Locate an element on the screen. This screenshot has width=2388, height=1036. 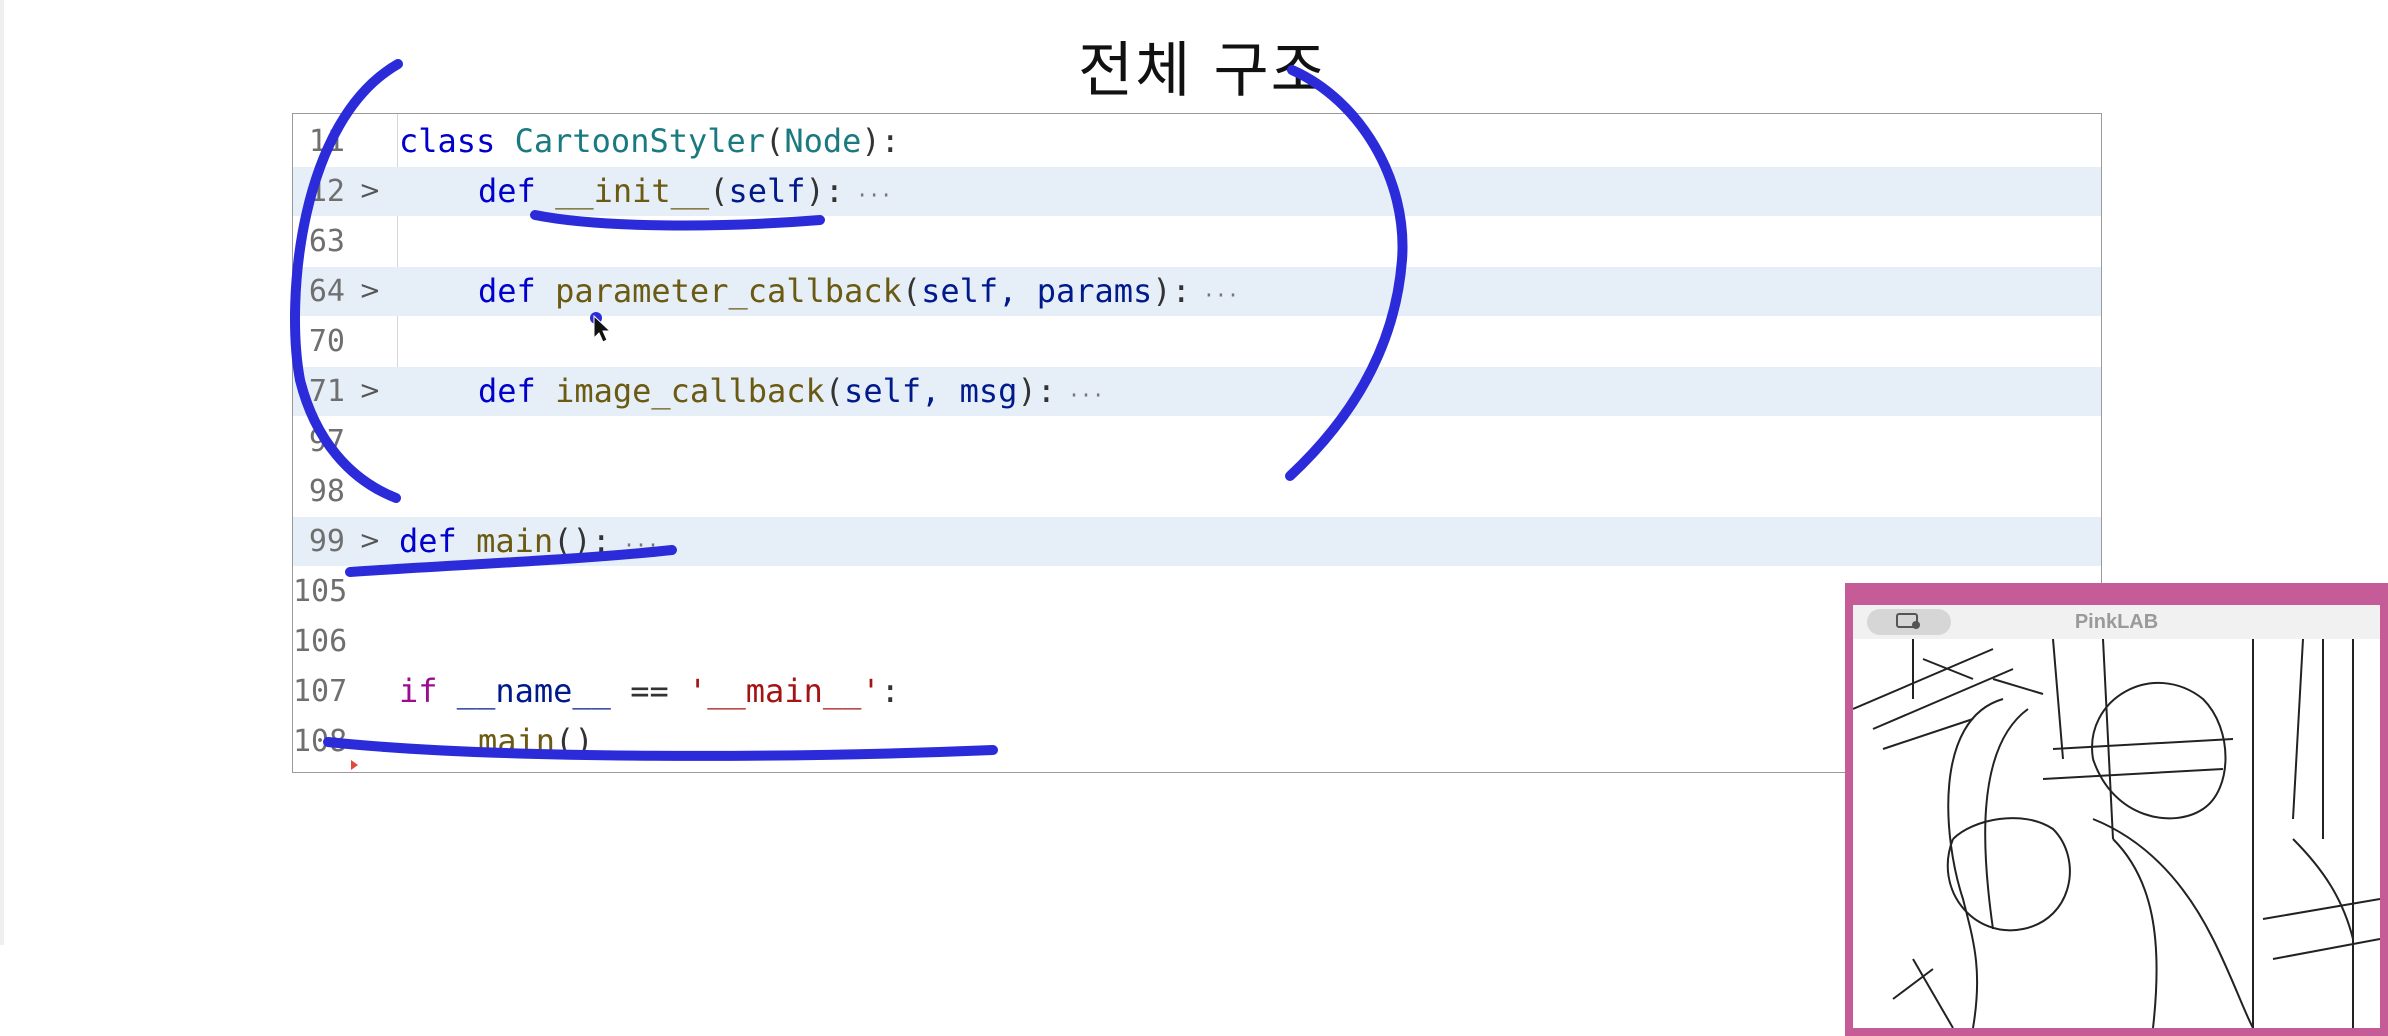
pip-title-bar: PinkLAB is located at coordinates (2116, 622).